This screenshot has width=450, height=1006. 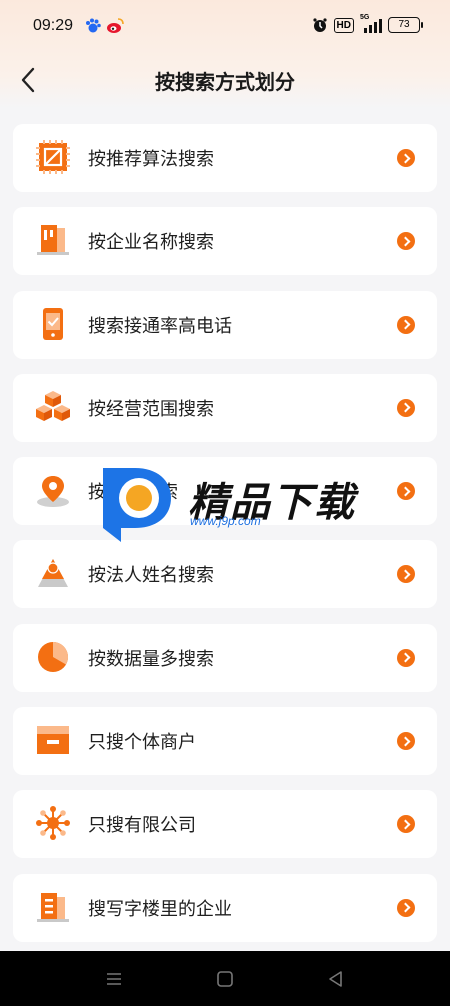 What do you see at coordinates (225, 741) in the screenshot?
I see `list-item: 只搜个体商户` at bounding box center [225, 741].